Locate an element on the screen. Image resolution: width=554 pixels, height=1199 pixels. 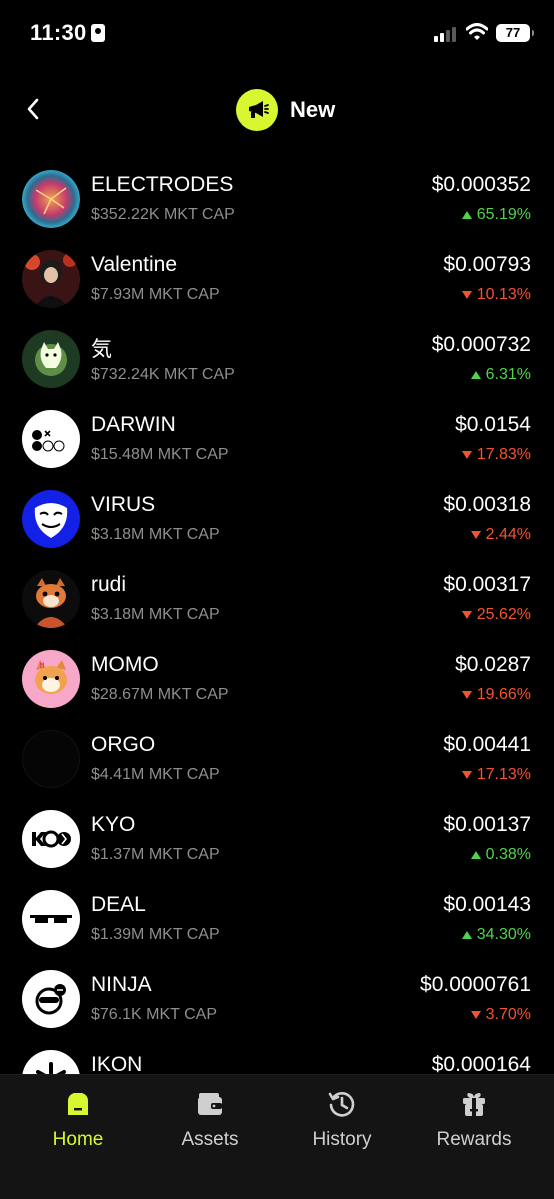
contact-card-icon is located at coordinates (98, 33).